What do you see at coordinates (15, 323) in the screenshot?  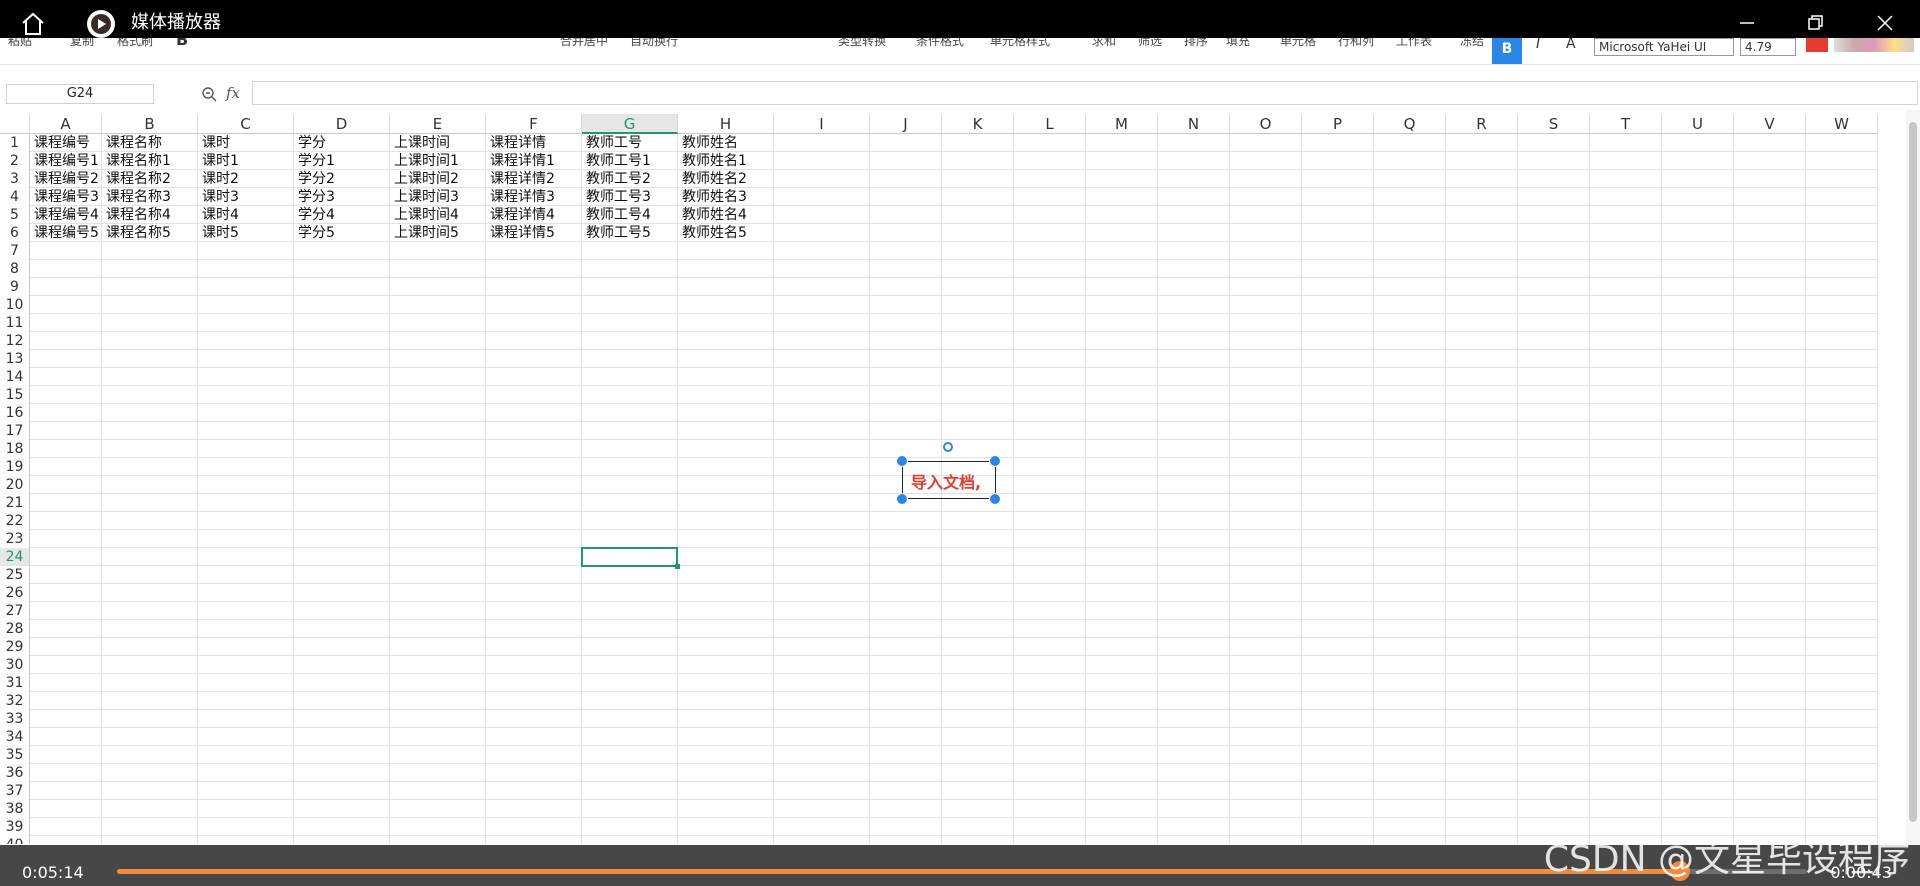 I see `row-header-11: 11` at bounding box center [15, 323].